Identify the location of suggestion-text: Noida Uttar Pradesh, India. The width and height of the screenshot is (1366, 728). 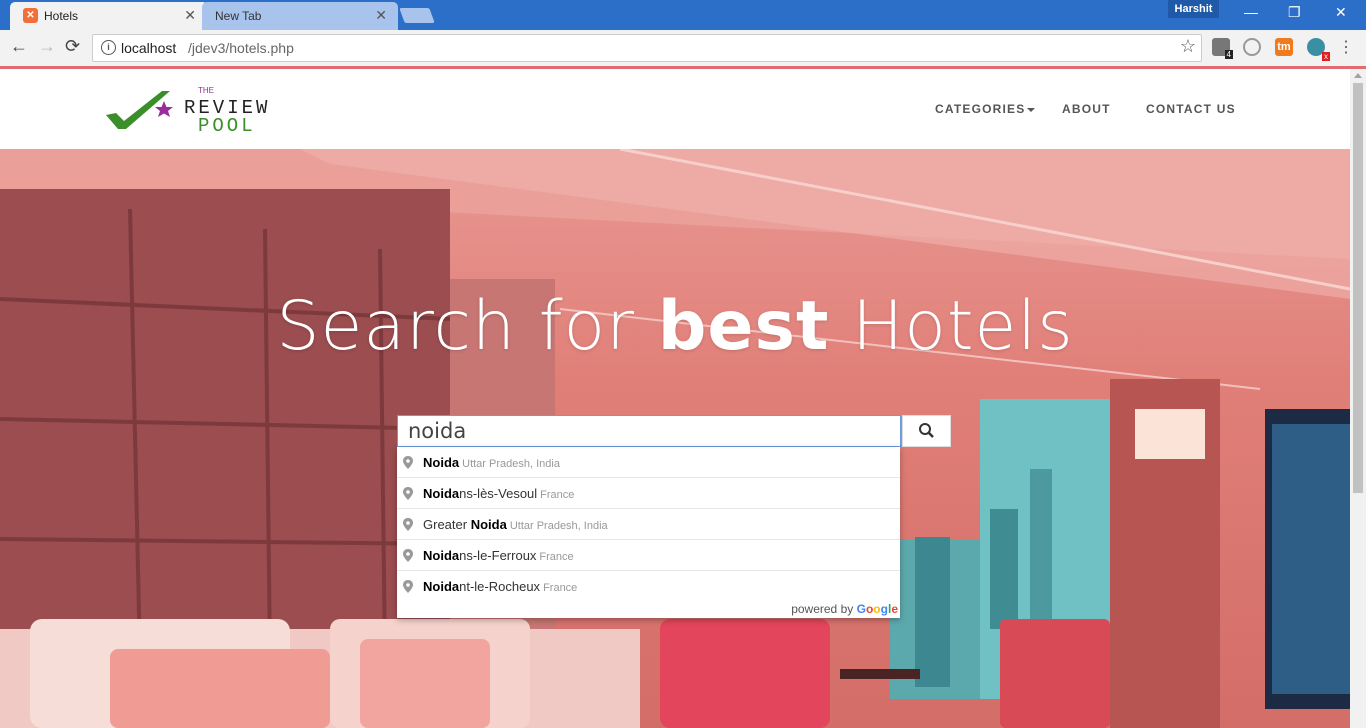
(491, 462).